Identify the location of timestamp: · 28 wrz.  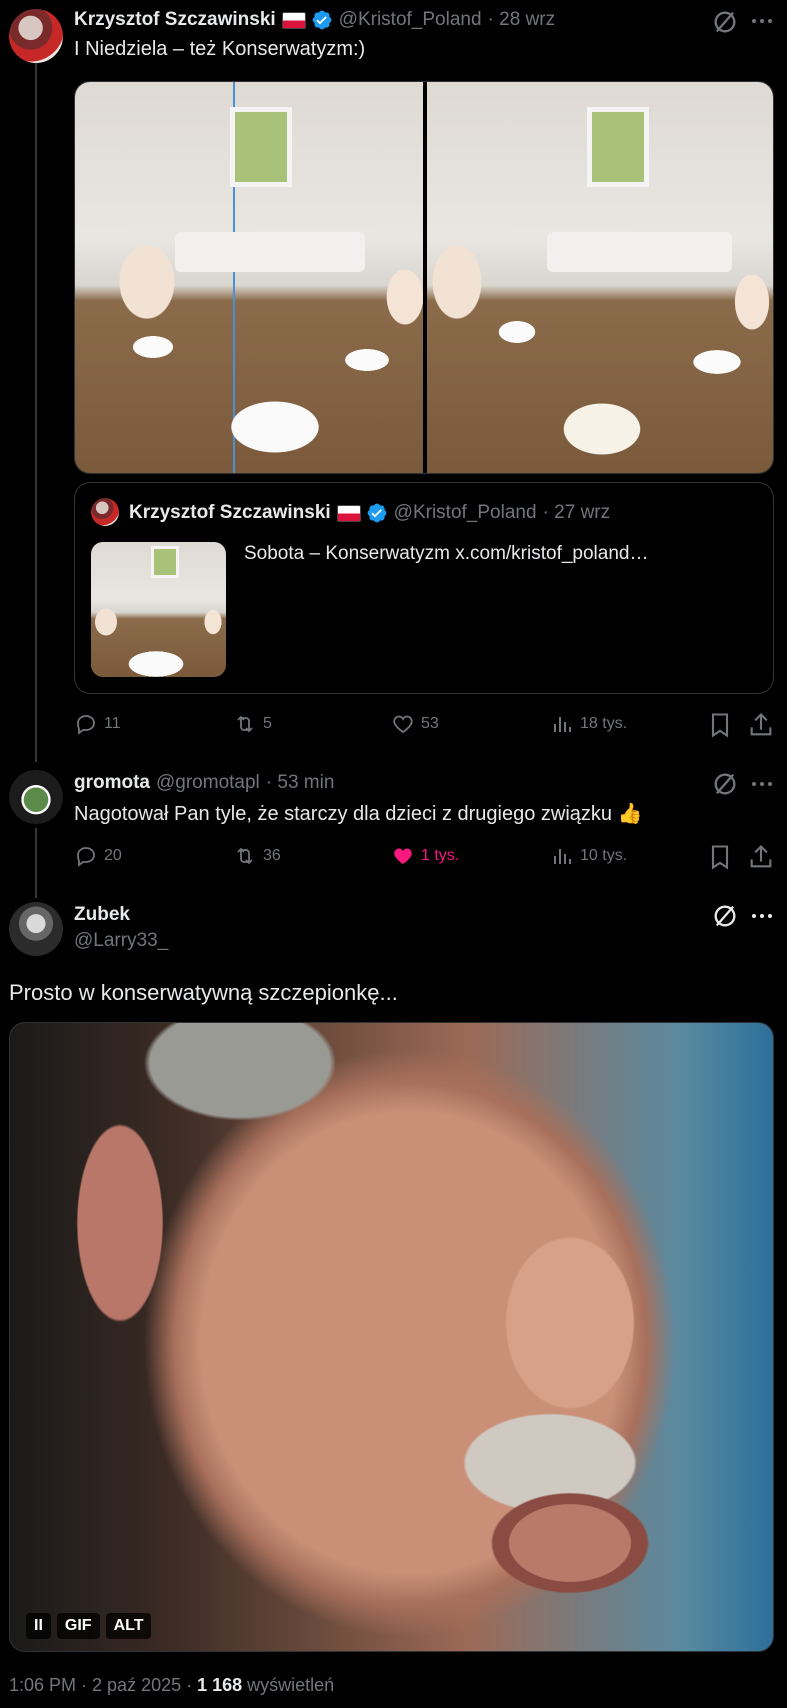
(522, 20).